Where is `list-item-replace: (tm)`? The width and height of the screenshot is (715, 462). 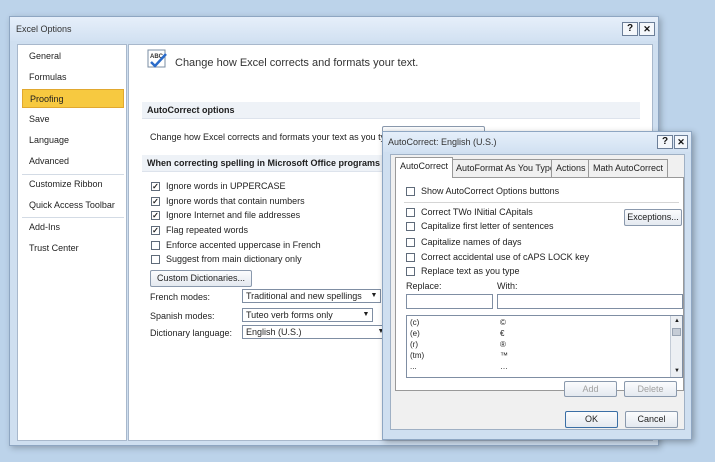
list-item-replace: (tm) is located at coordinates (417, 355).